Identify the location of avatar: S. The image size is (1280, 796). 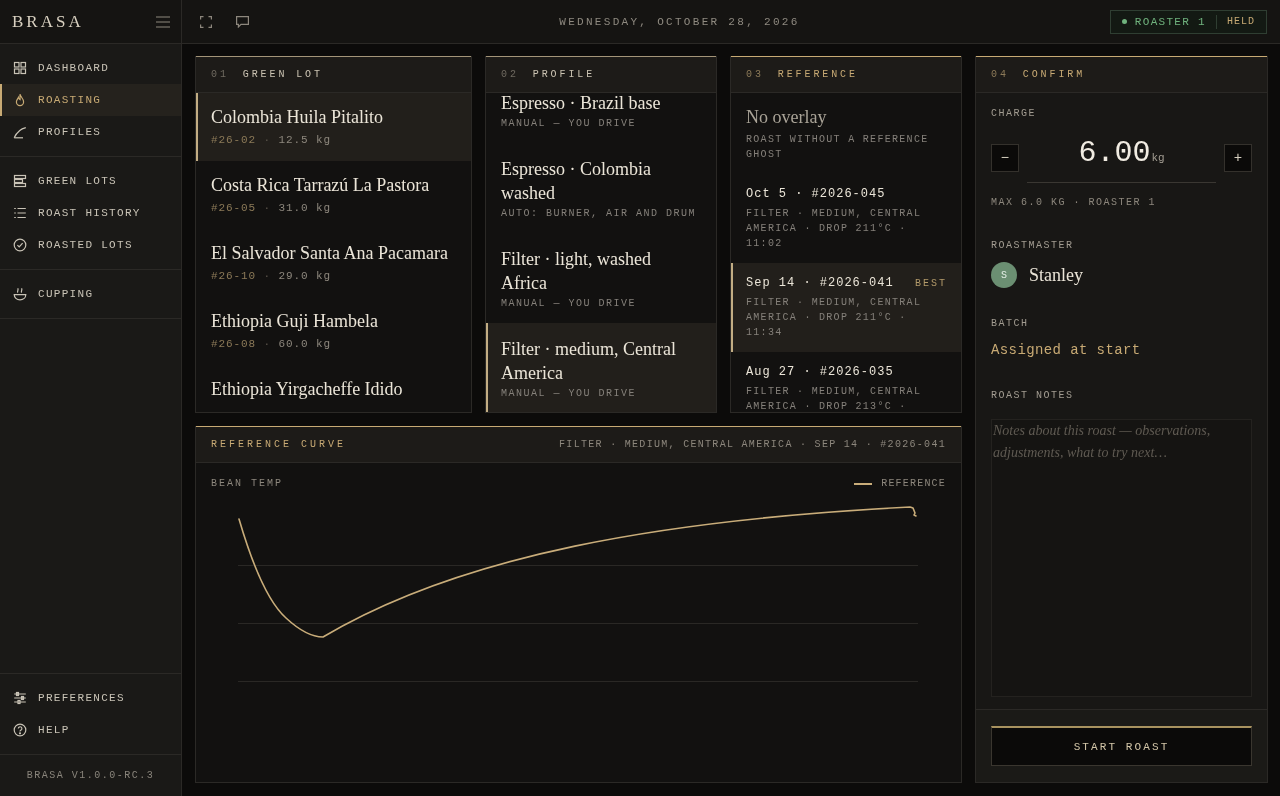
(1004, 275).